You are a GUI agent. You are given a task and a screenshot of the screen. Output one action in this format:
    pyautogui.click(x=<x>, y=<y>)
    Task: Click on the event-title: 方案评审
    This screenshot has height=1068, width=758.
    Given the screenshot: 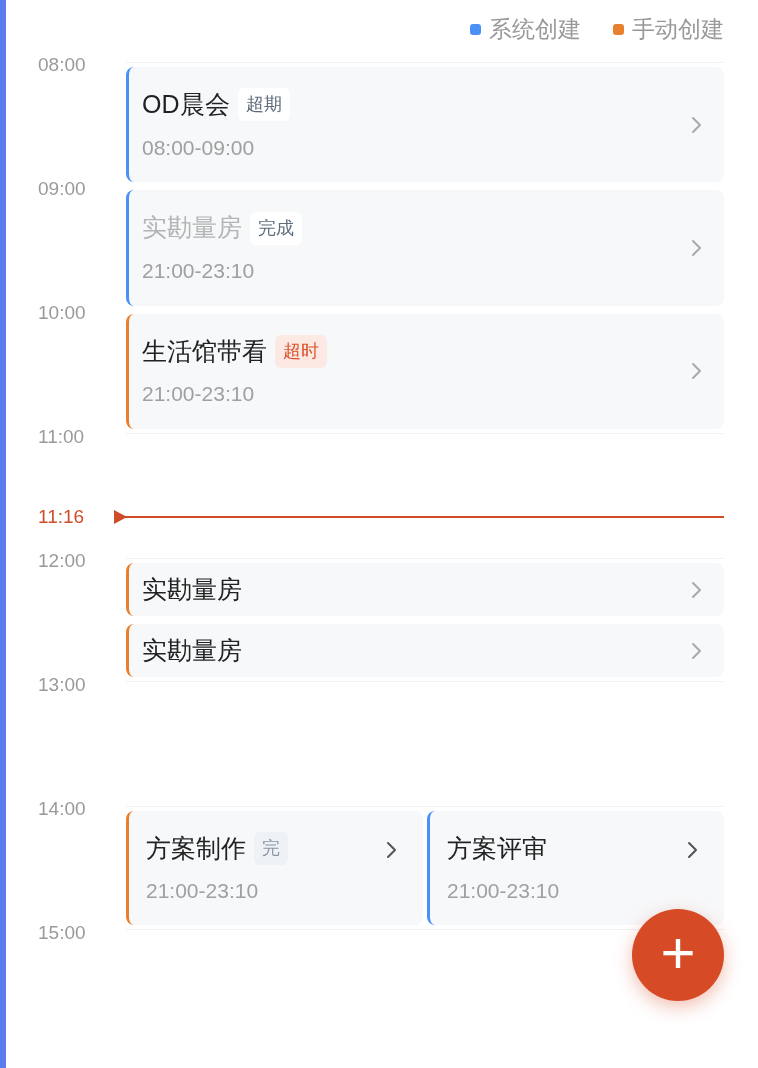 What is the action you would take?
    pyautogui.click(x=497, y=848)
    